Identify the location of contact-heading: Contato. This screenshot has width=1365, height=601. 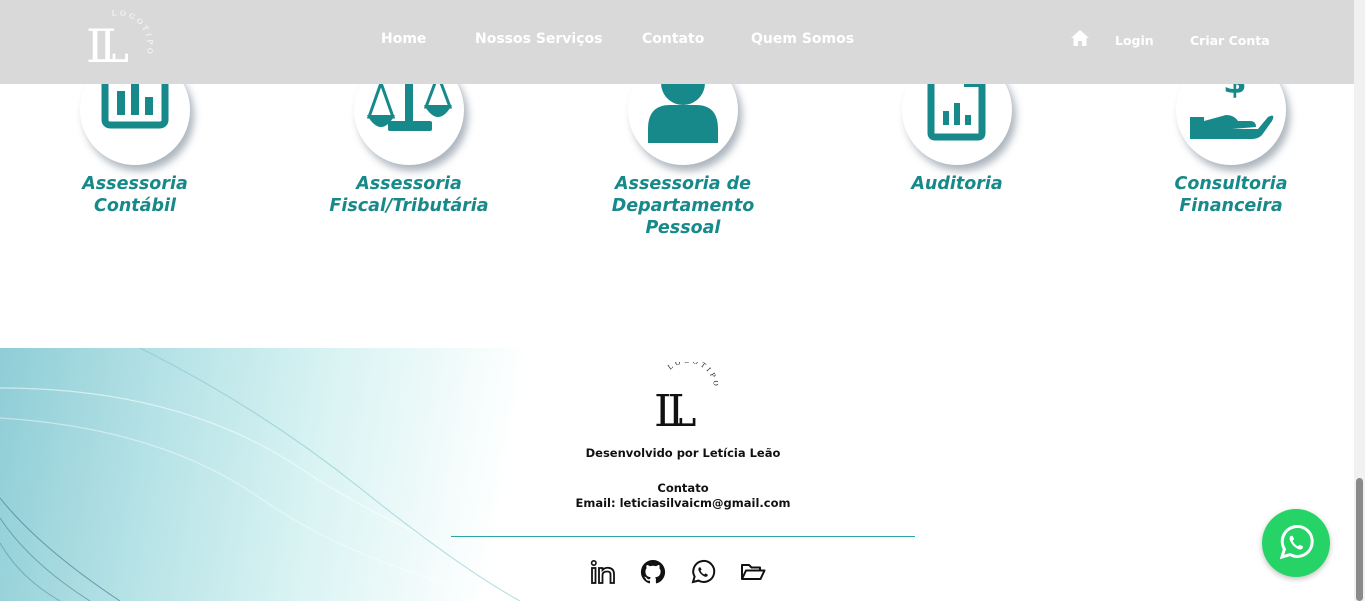
(683, 488).